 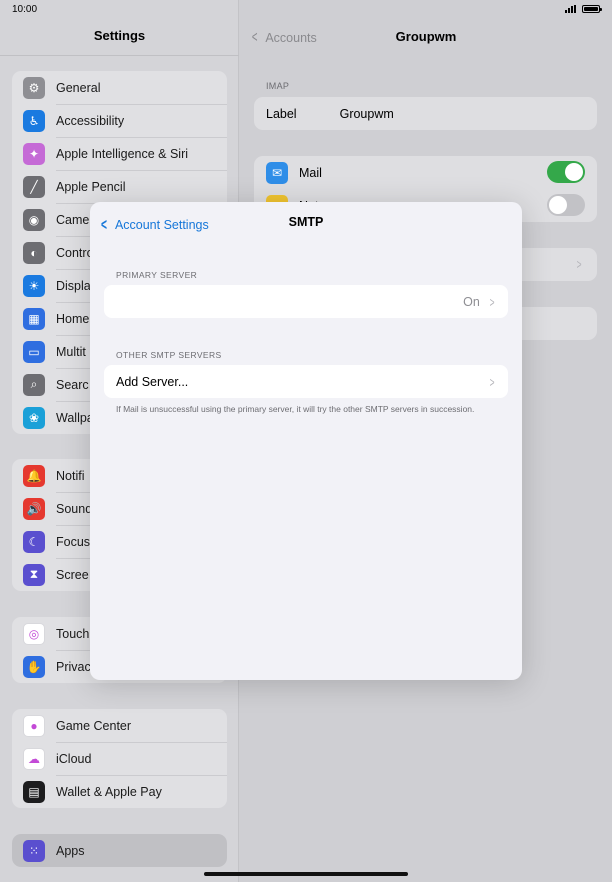 What do you see at coordinates (570, 9) in the screenshot?
I see `cellular-signal-icon` at bounding box center [570, 9].